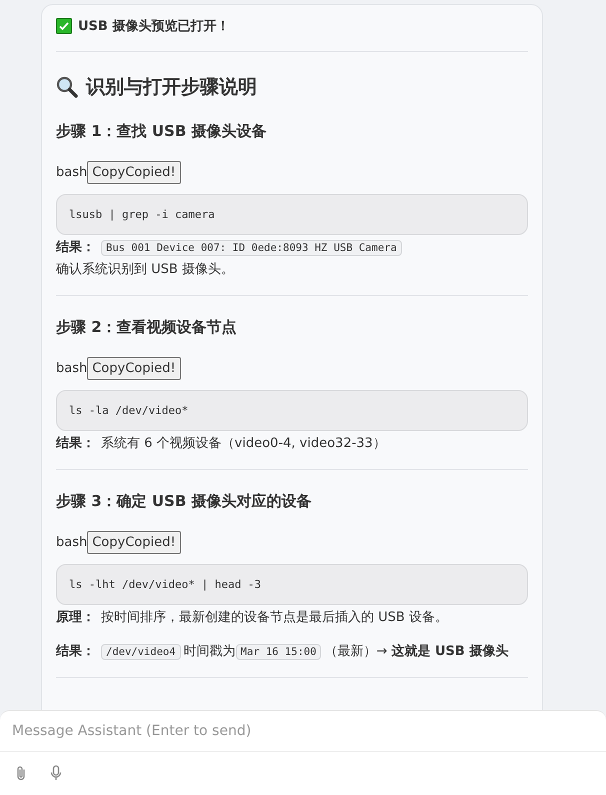 The image size is (606, 795). What do you see at coordinates (141, 652) in the screenshot?
I see `inline-code: /dev/video4` at bounding box center [141, 652].